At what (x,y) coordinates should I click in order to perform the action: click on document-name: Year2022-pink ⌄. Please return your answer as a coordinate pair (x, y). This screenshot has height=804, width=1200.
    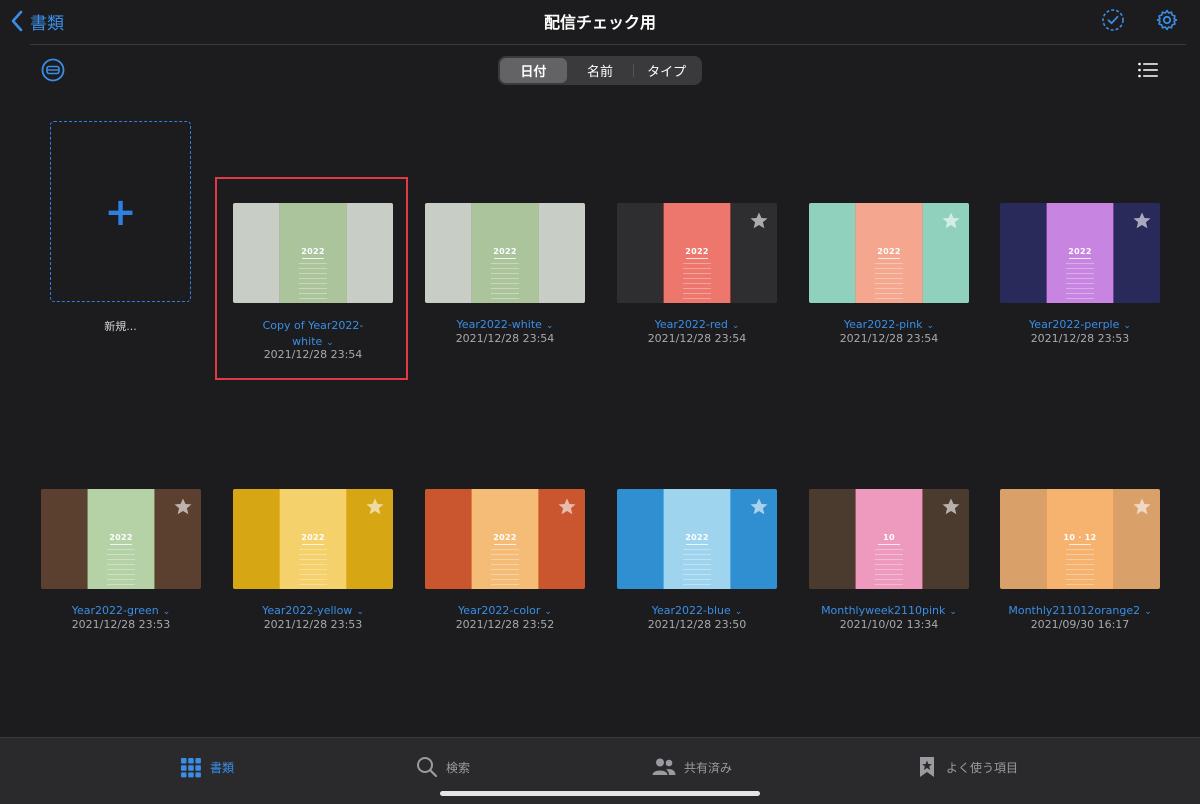
    Looking at the image, I should click on (889, 324).